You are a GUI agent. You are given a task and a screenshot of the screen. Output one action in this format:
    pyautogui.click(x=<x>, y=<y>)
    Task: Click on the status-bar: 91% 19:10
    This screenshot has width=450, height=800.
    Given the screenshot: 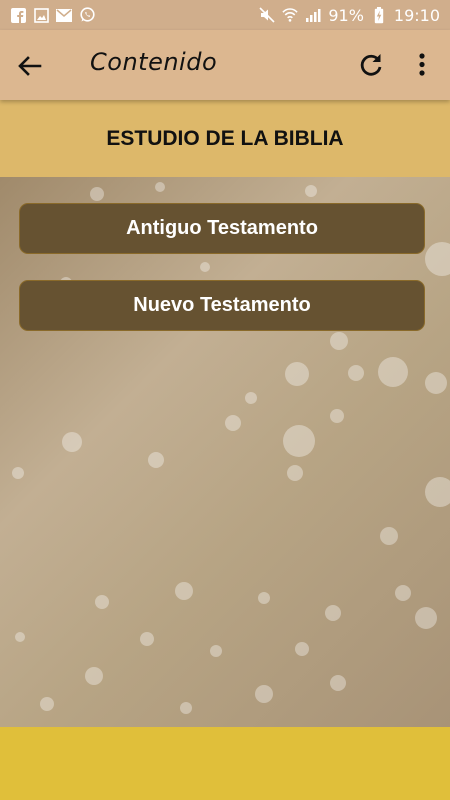 What is the action you would take?
    pyautogui.click(x=225, y=15)
    